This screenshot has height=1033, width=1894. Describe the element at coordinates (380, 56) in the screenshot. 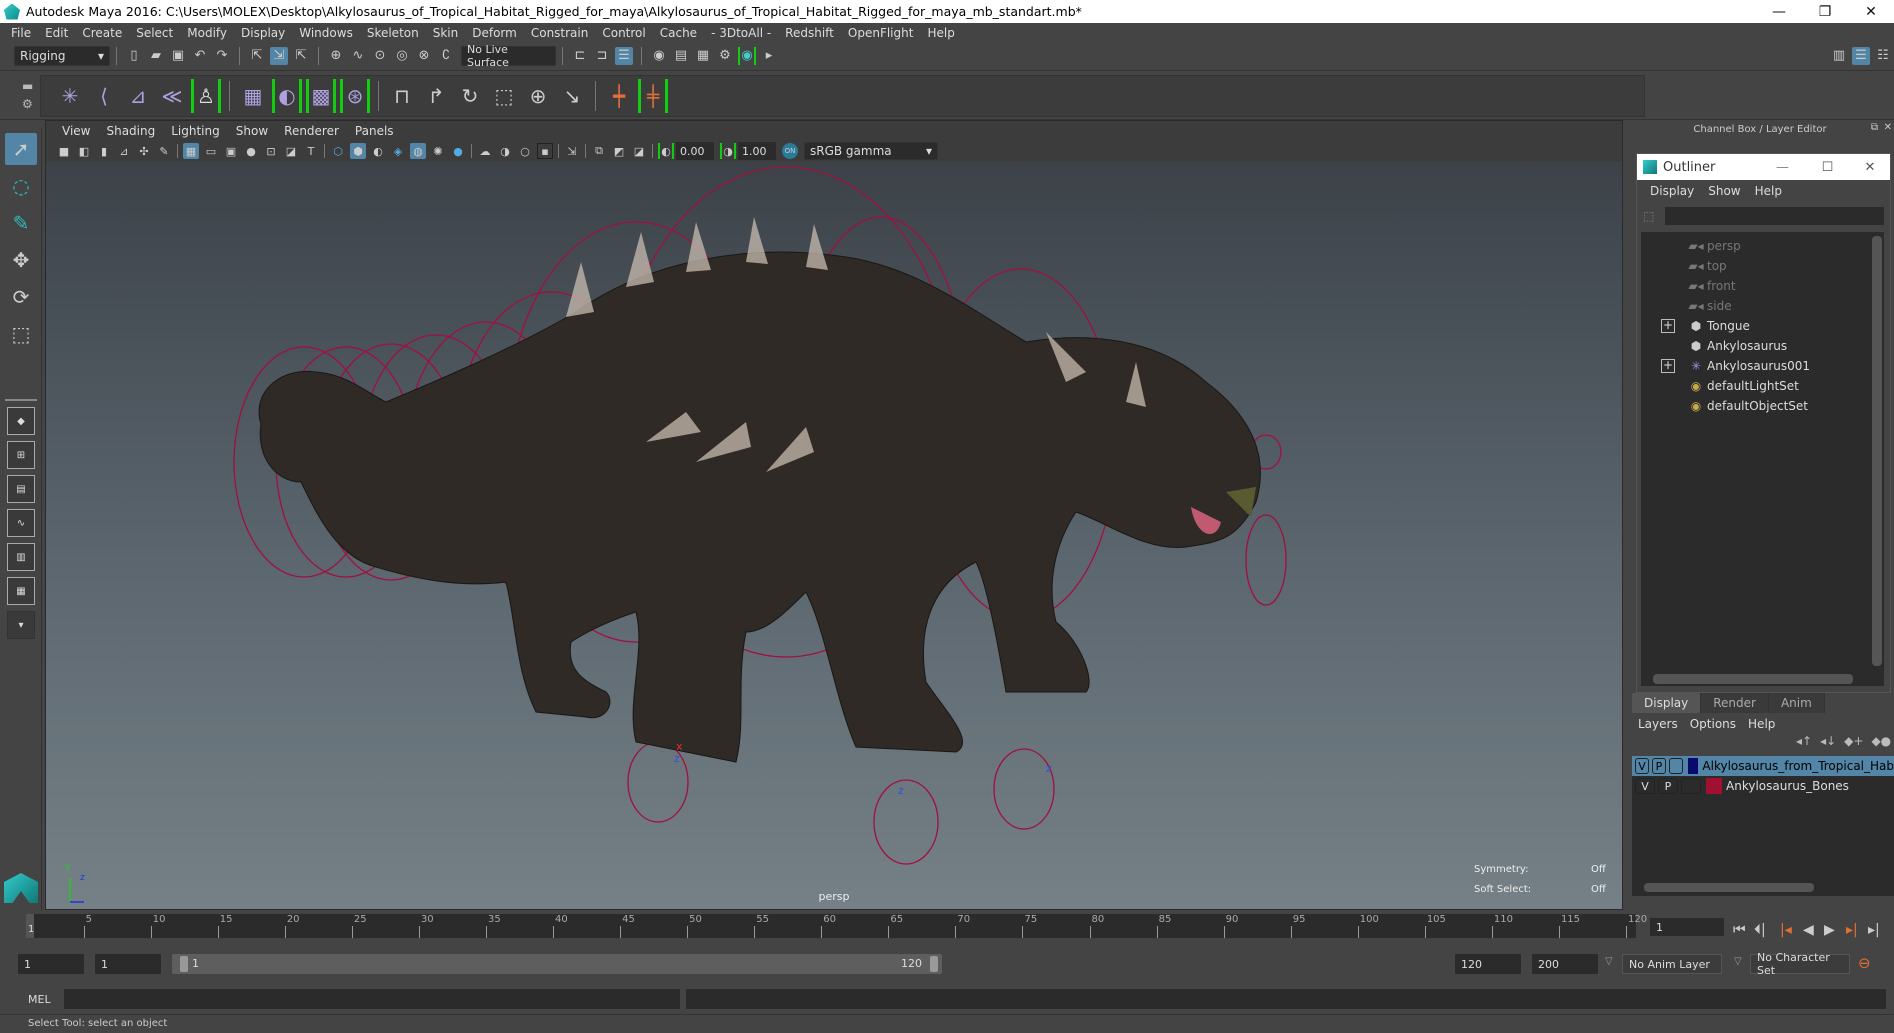

I see `snap-point-icon: ⊙` at that location.